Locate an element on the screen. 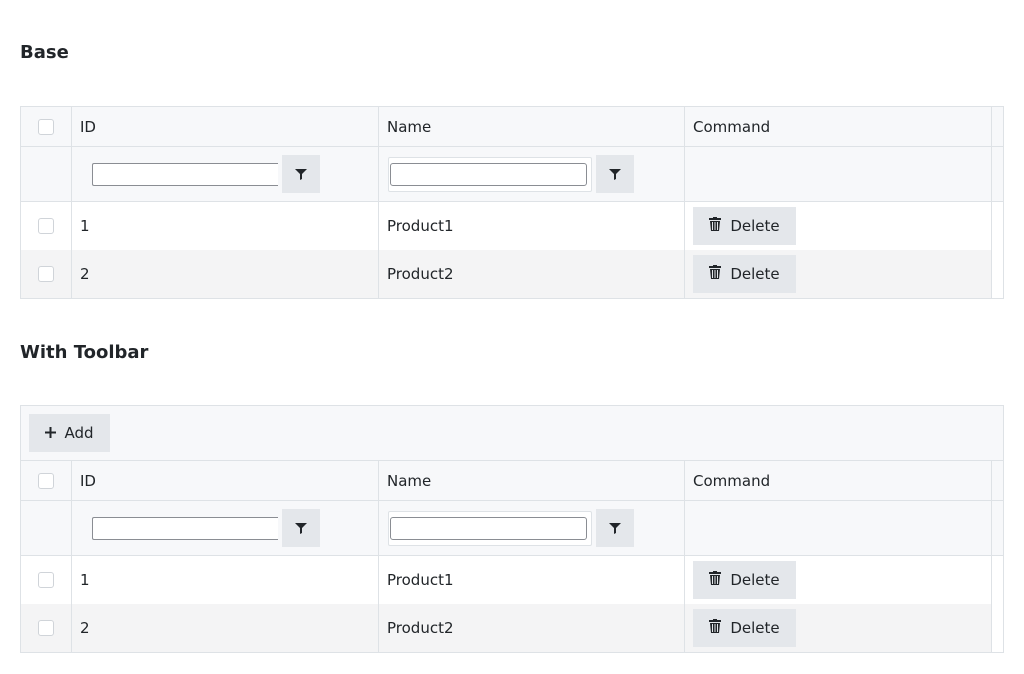  add-button: Add is located at coordinates (69, 433).